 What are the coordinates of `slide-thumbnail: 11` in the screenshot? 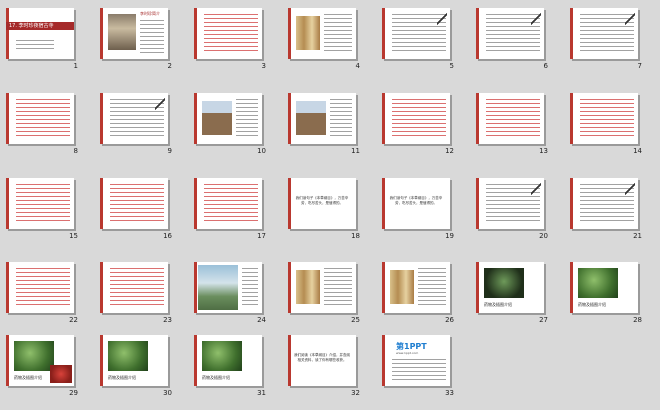 It's located at (326, 128).